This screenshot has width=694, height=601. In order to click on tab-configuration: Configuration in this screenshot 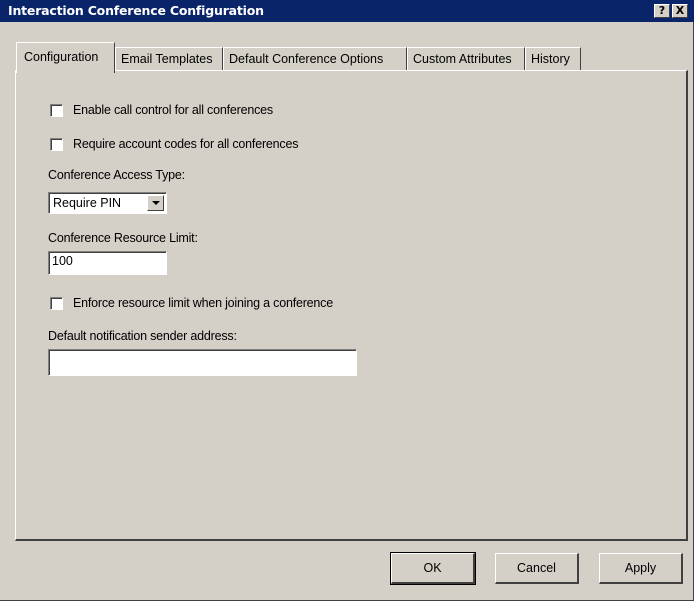, I will do `click(65, 57)`.